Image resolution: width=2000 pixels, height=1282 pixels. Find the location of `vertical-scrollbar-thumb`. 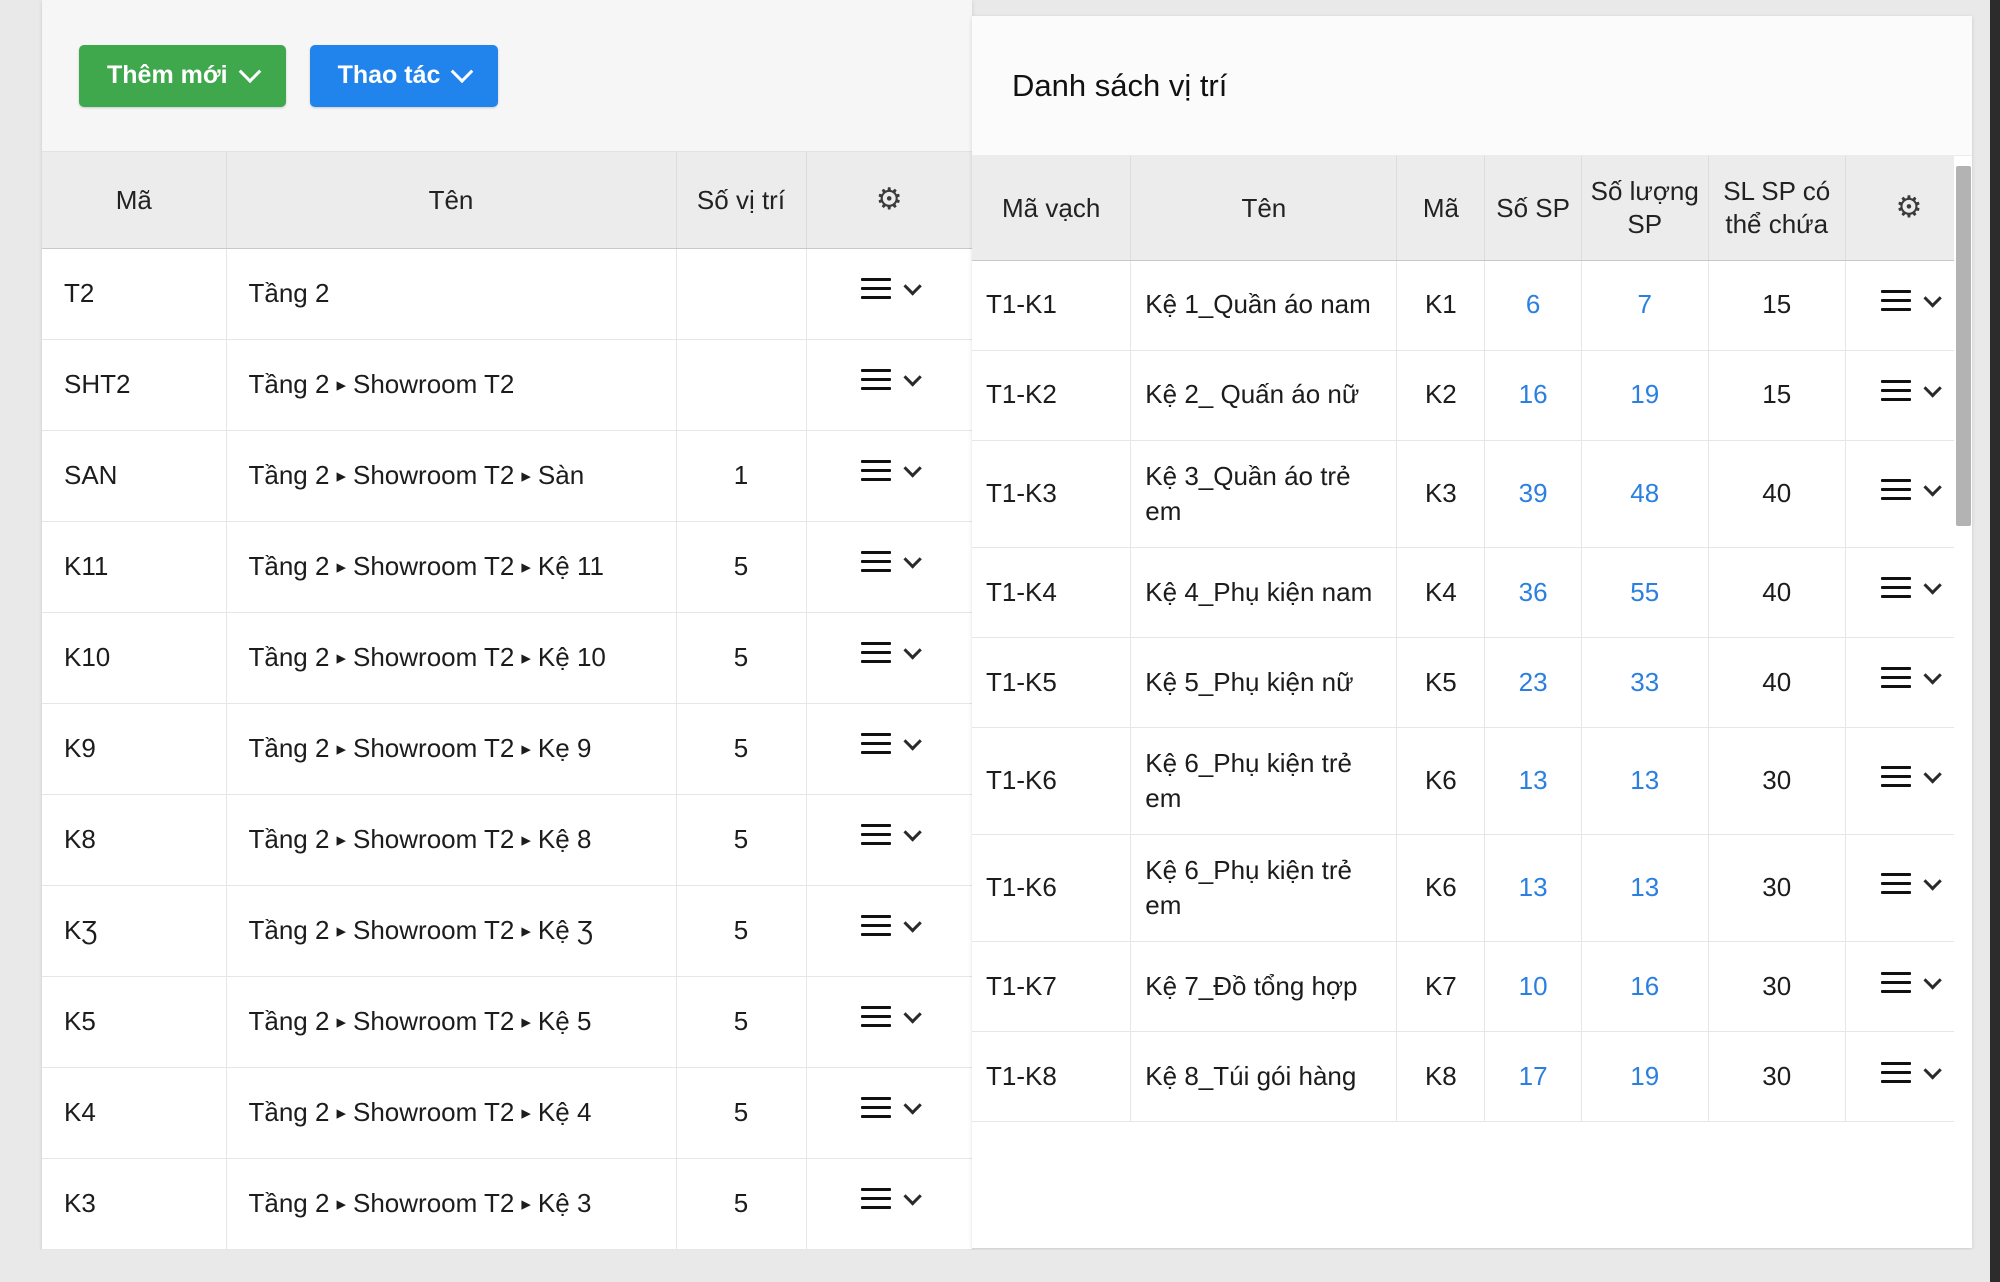

vertical-scrollbar-thumb is located at coordinates (1963, 346).